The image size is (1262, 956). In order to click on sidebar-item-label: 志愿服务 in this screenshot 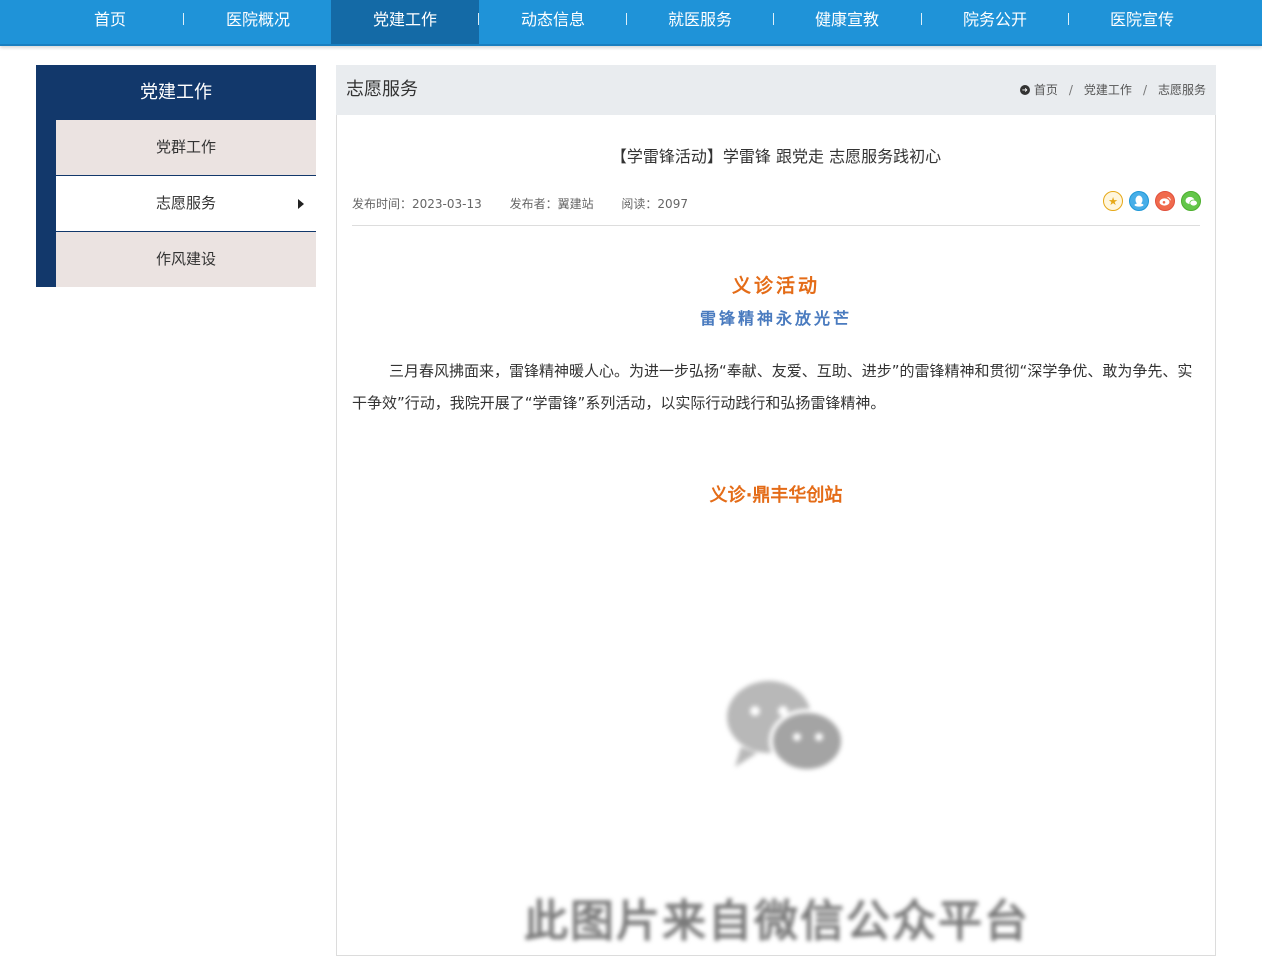, I will do `click(185, 203)`.